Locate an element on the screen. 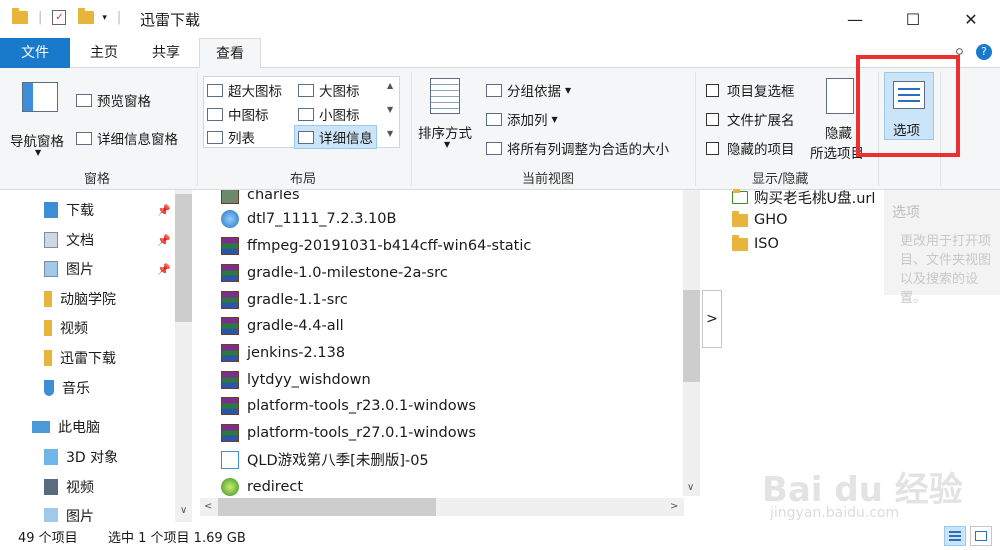 This screenshot has width=1000, height=550. tab-view: 查看 is located at coordinates (230, 53).